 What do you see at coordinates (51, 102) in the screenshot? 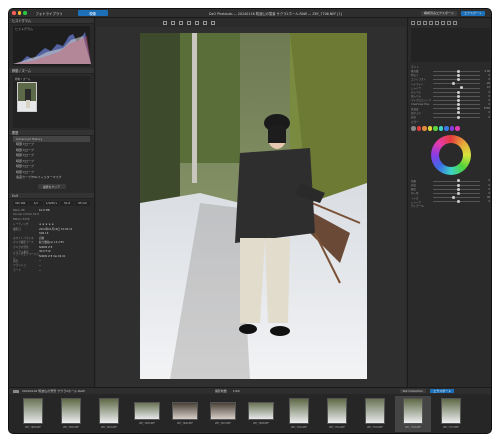
I see `navigator: 移動 / ズーム` at bounding box center [51, 102].